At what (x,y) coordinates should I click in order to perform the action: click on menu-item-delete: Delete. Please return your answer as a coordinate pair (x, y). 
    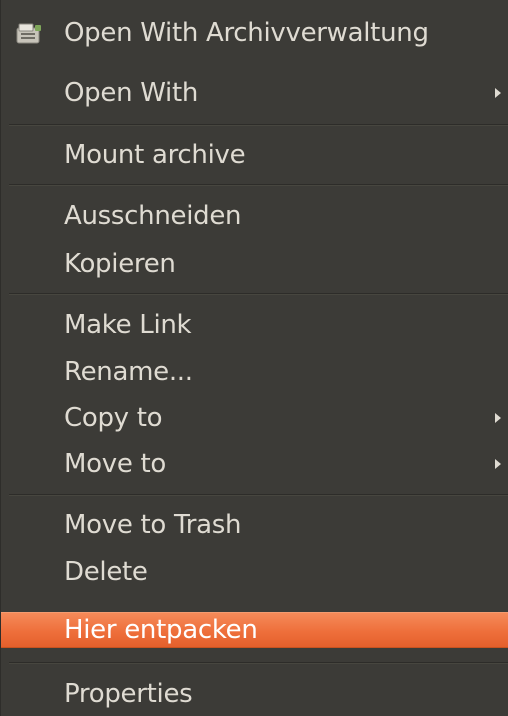
    Looking at the image, I should click on (254, 572).